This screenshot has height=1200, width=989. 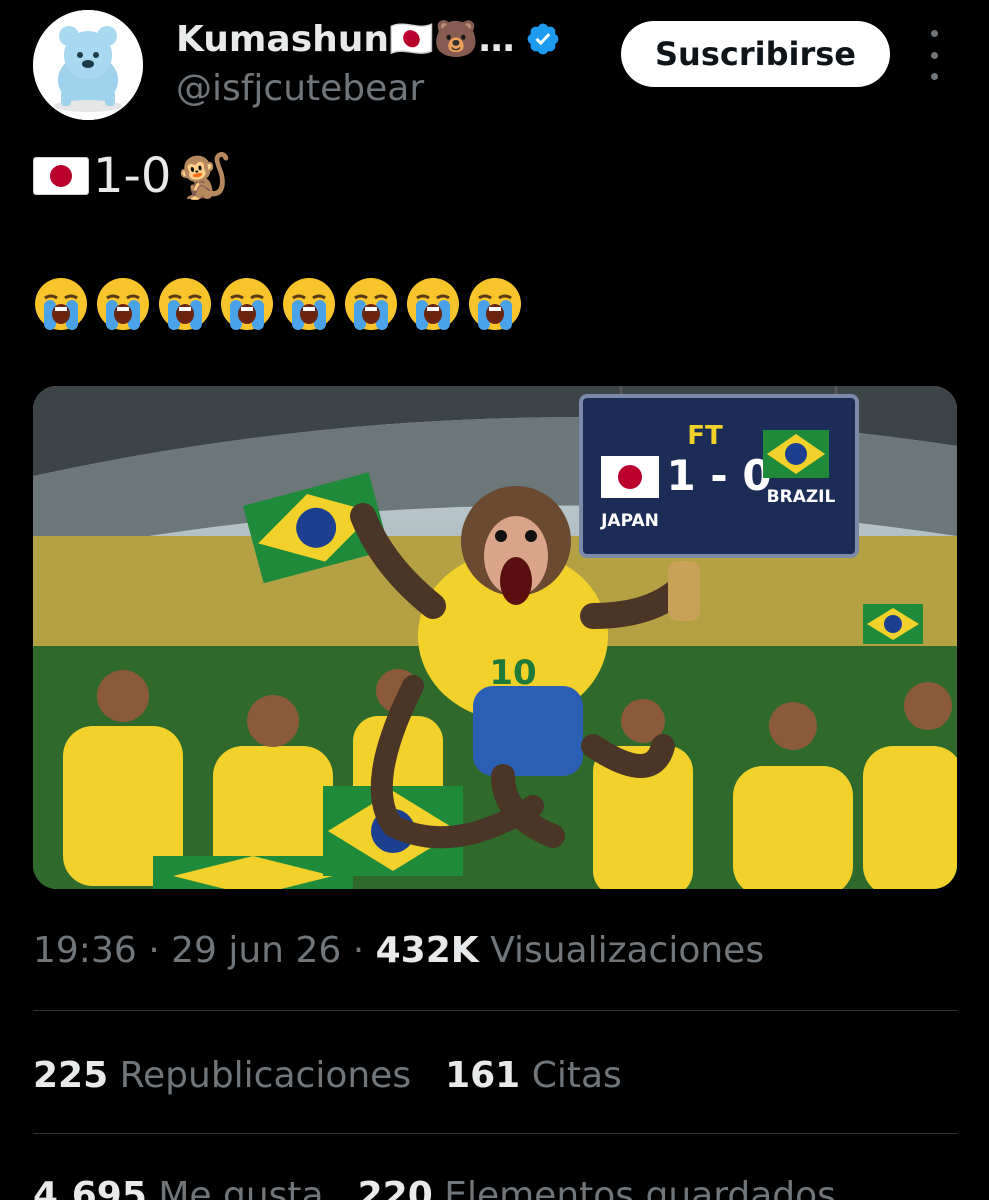 I want to click on scoreboard: FT 1 - 0 JAPAN BRAZIL, so click(x=719, y=472).